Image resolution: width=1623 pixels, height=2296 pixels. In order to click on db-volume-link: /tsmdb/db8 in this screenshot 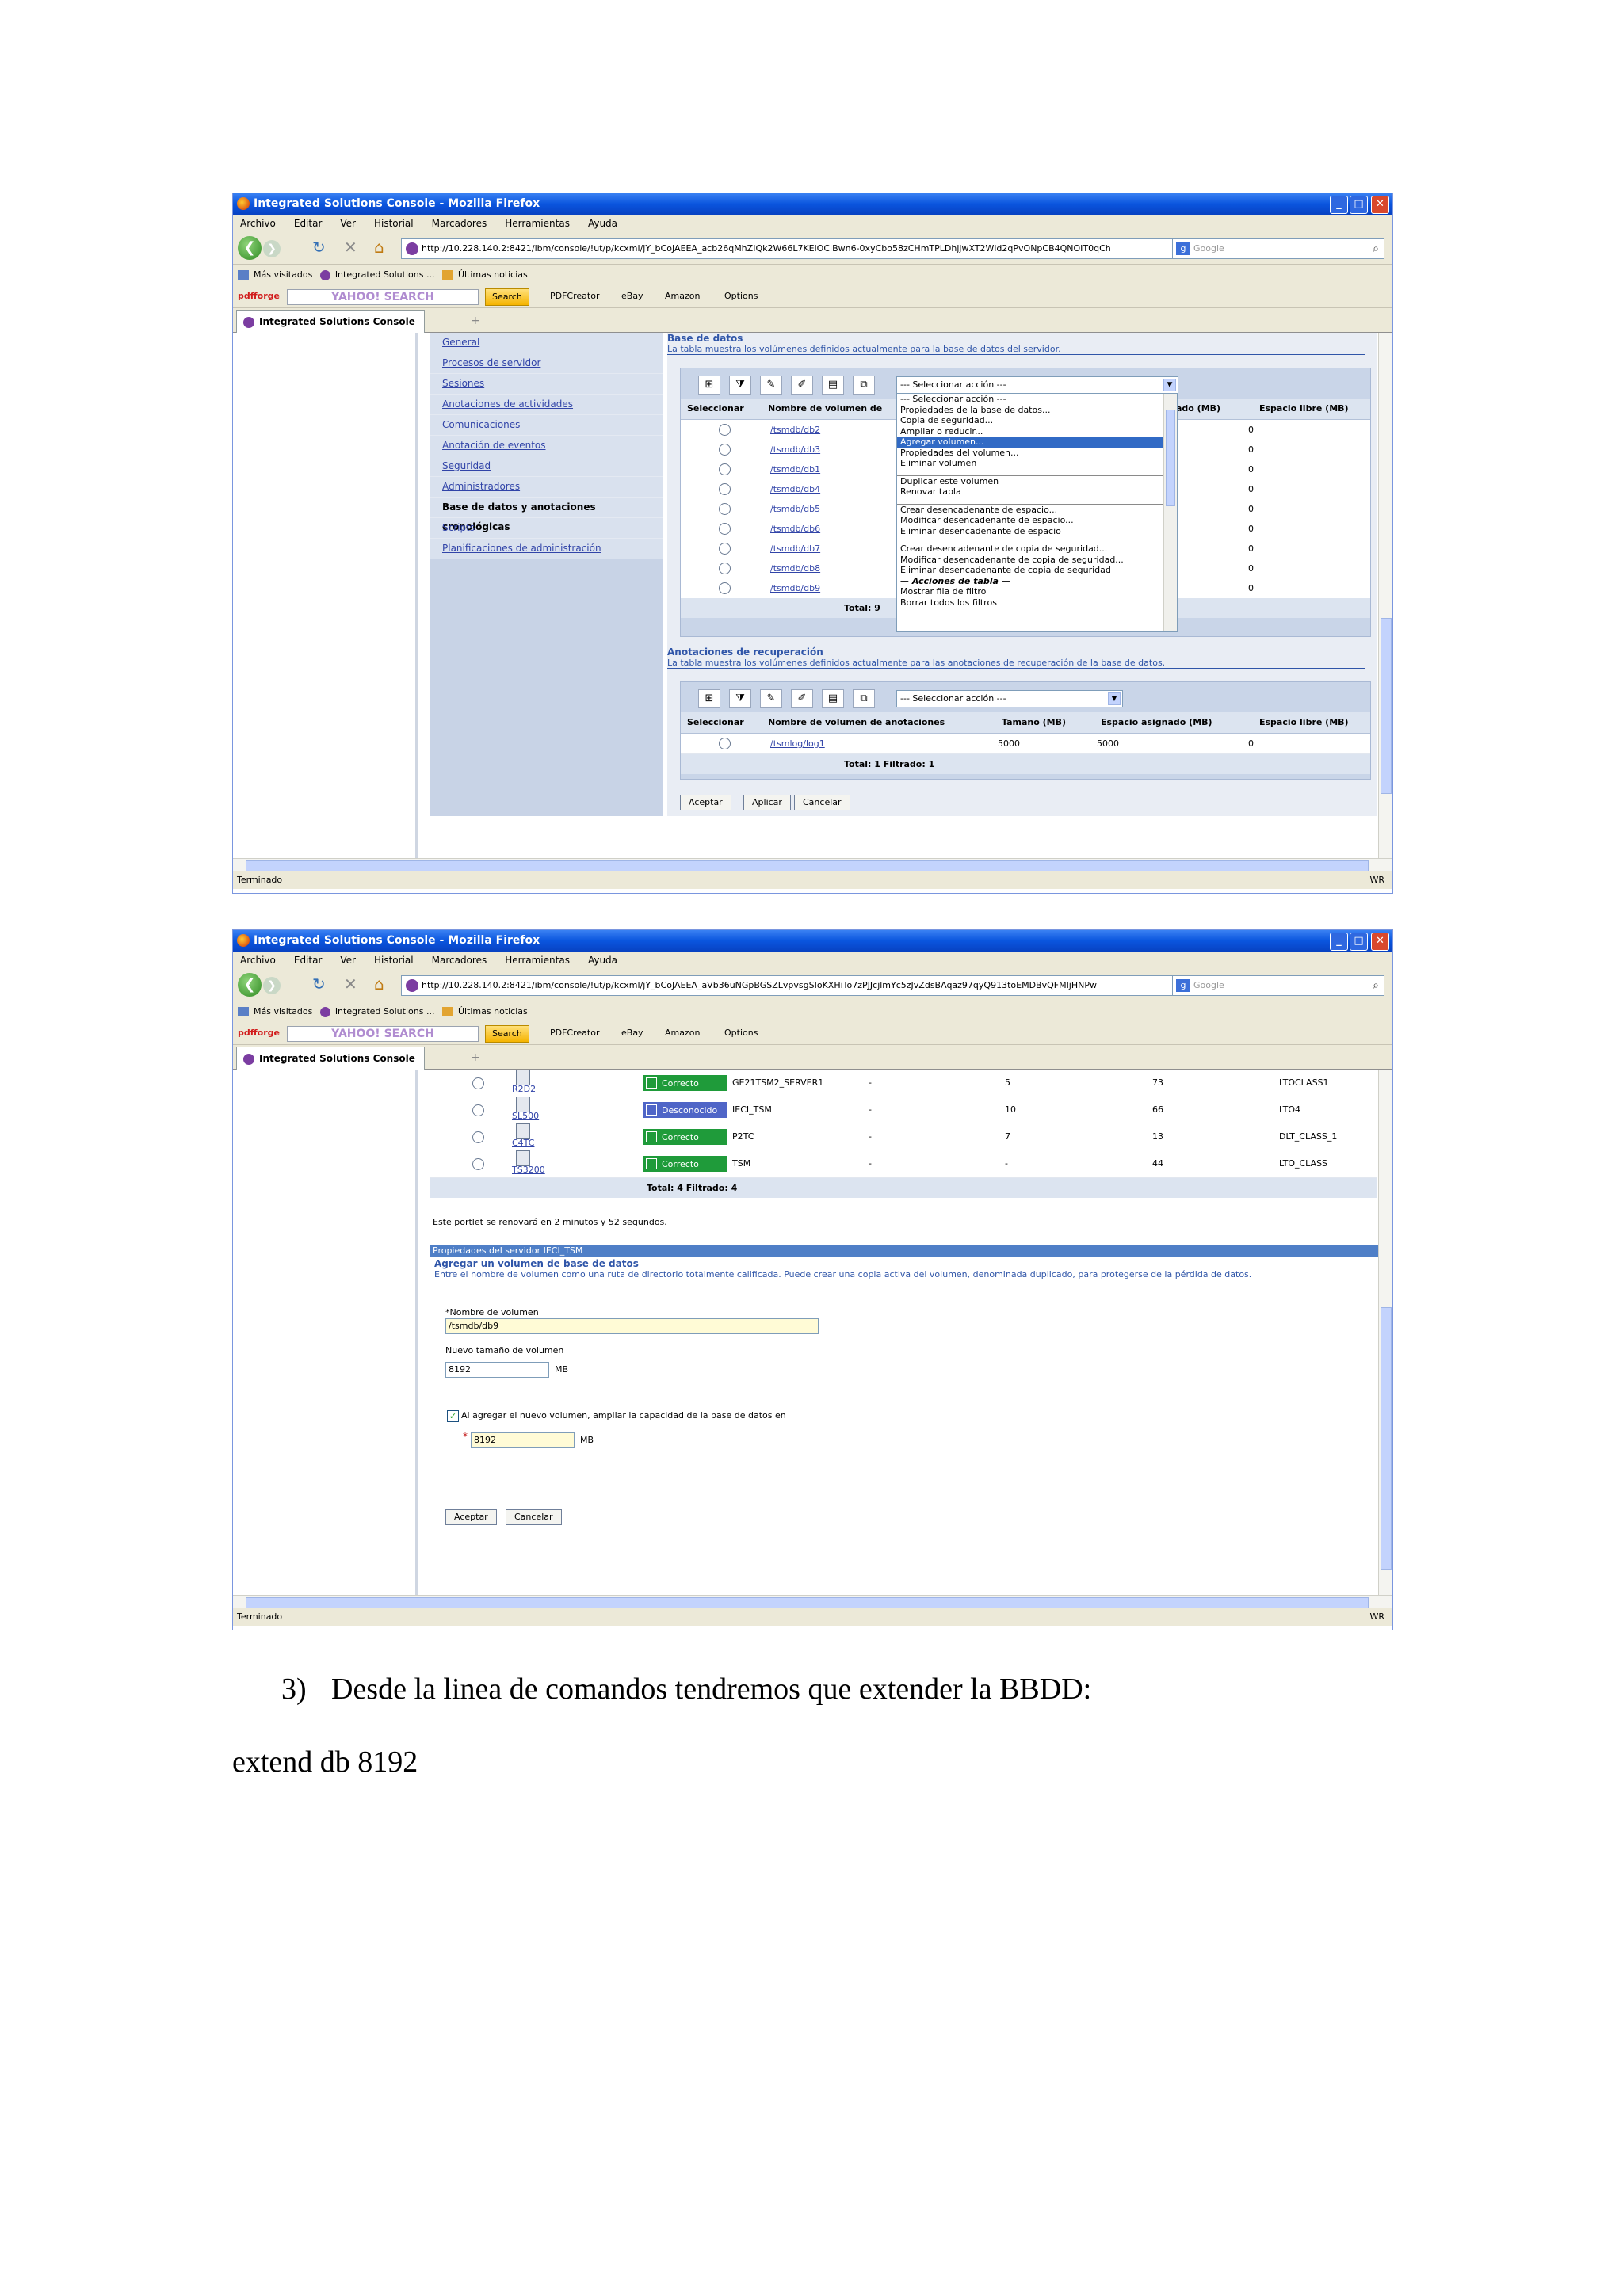, I will do `click(795, 568)`.